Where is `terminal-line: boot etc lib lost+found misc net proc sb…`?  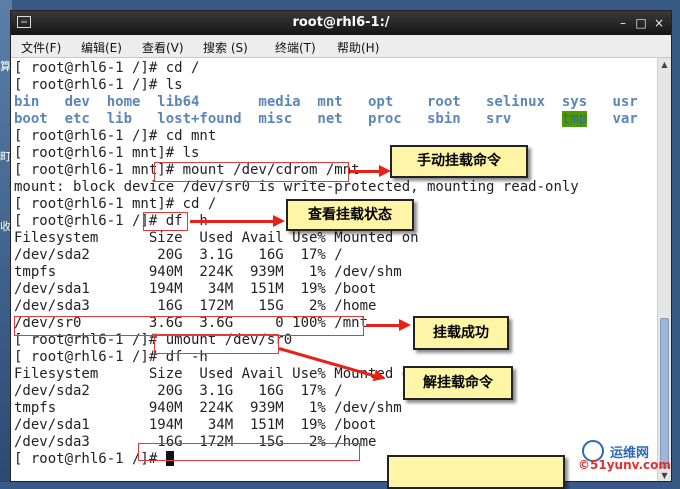 terminal-line: boot etc lib lost+found misc net proc sb… is located at coordinates (326, 119).